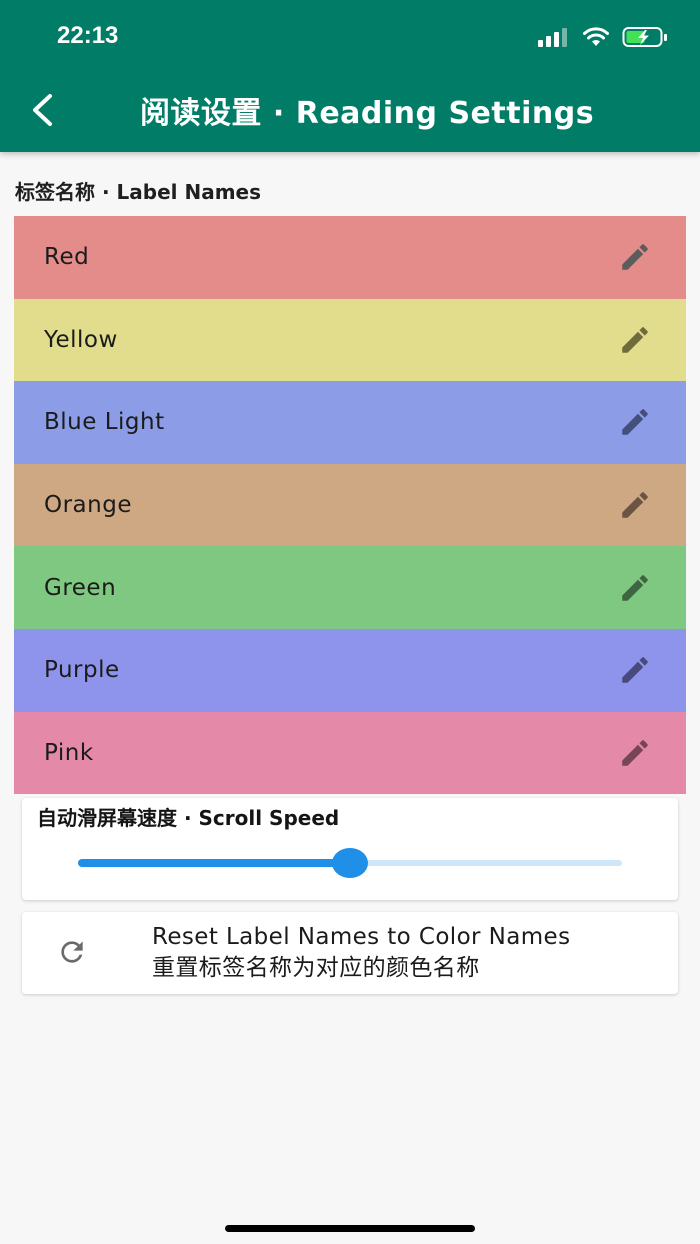  Describe the element at coordinates (350, 670) in the screenshot. I see `label-row-purple: Purple` at that location.